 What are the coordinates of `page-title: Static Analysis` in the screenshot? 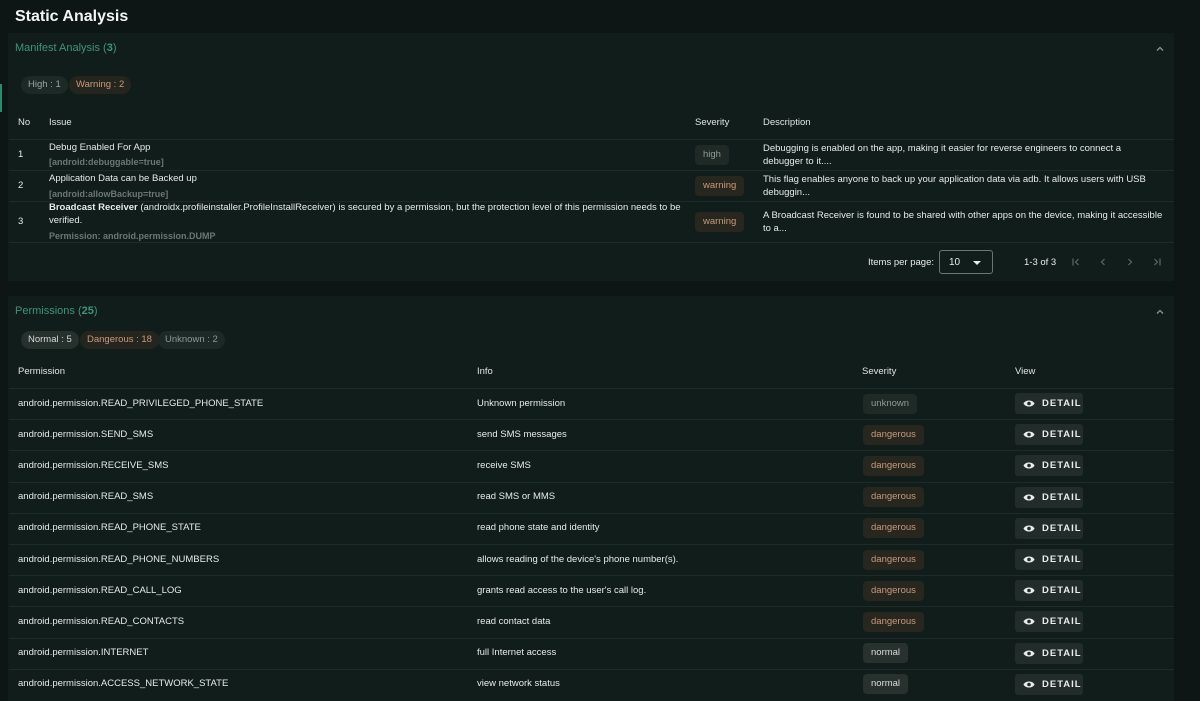 It's located at (72, 16).